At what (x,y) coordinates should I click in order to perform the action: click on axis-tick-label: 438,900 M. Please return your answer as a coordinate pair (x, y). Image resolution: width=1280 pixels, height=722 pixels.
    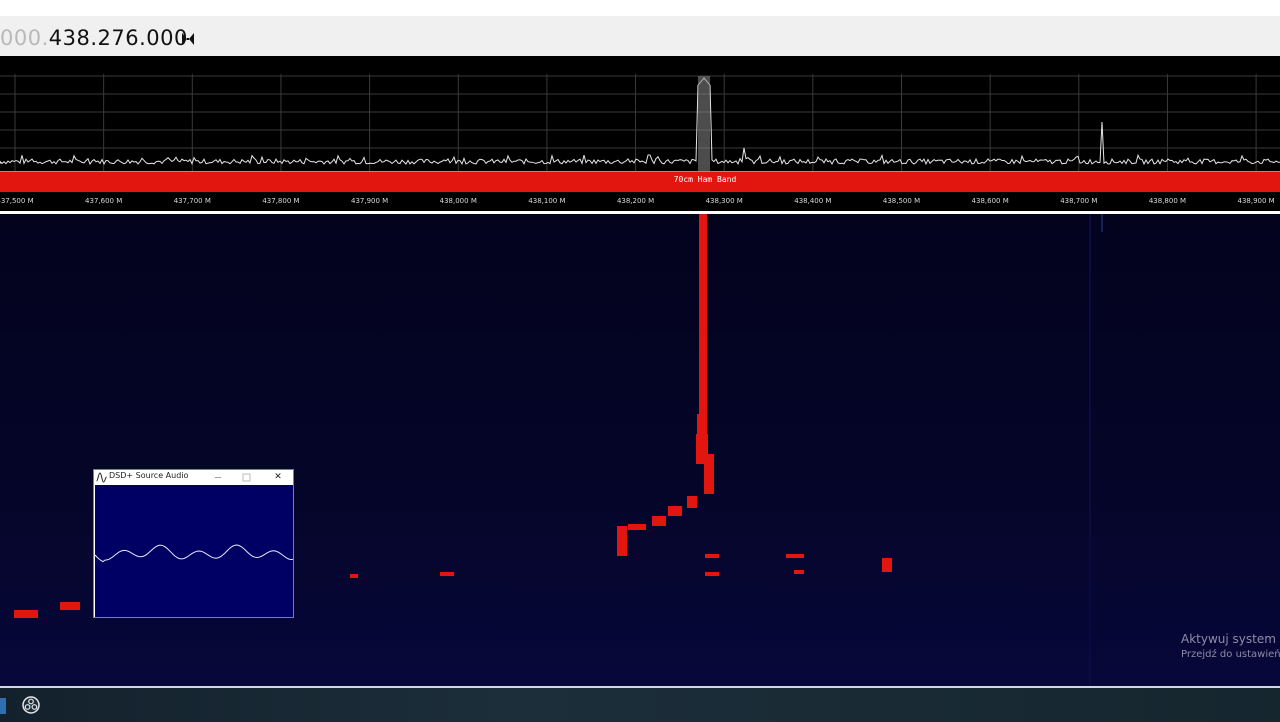
    Looking at the image, I should click on (1256, 201).